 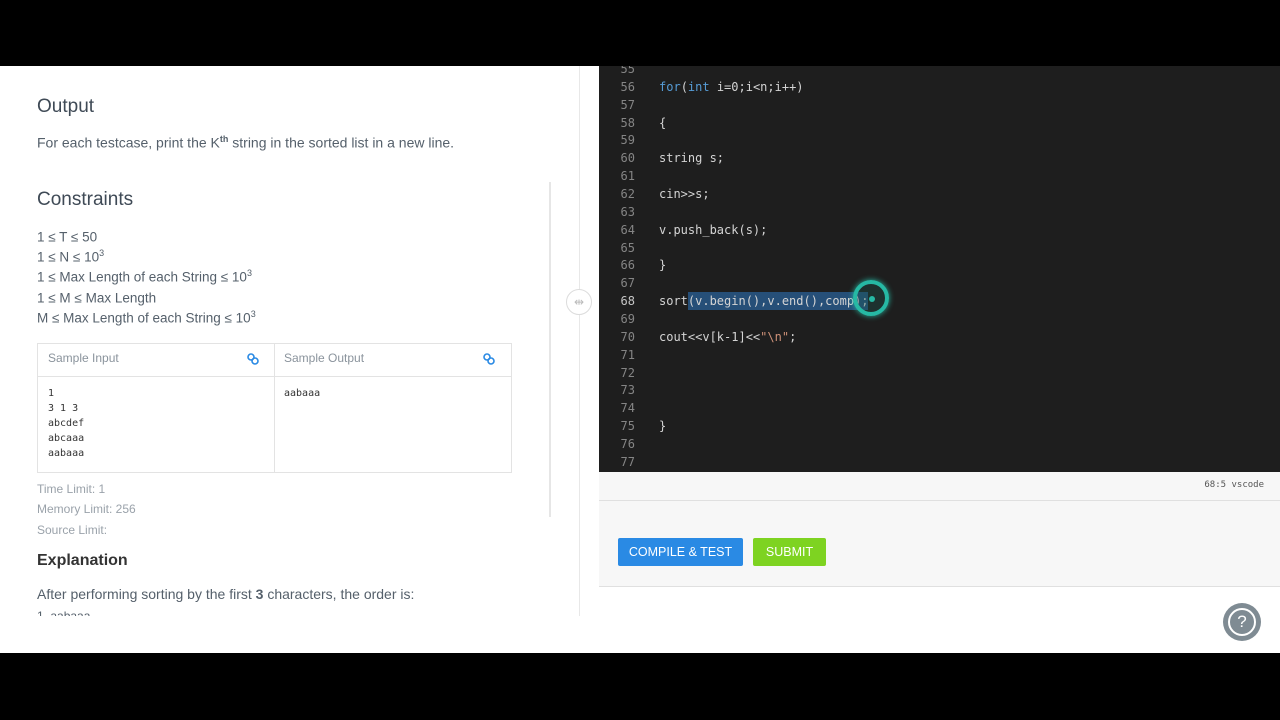 What do you see at coordinates (71, 256) in the screenshot?
I see `constraint-item: 1 ≤ N ≤ 103` at bounding box center [71, 256].